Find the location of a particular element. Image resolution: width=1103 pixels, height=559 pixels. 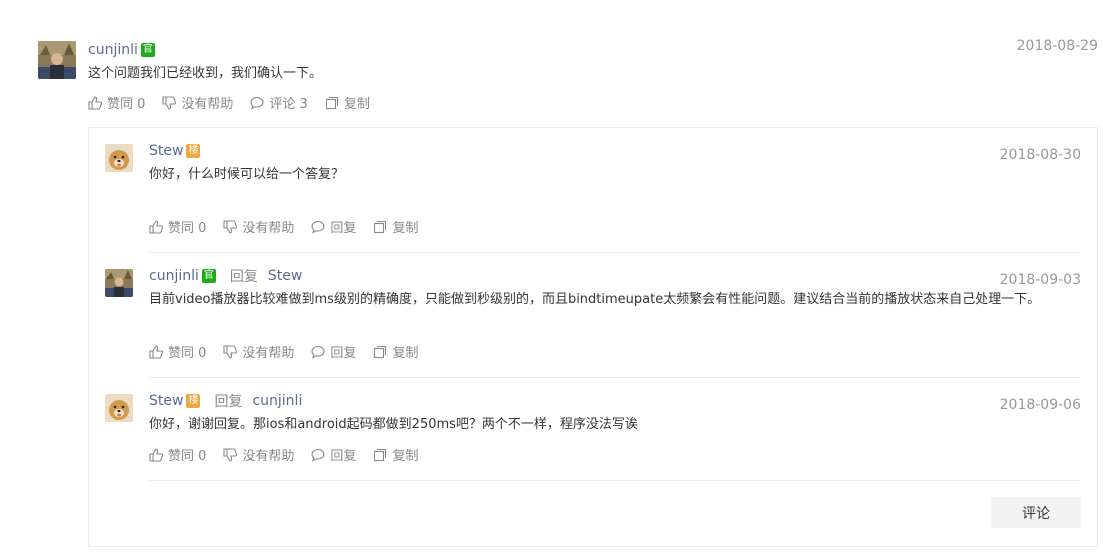

comment-2-date: 2018-09-03 is located at coordinates (1040, 280).